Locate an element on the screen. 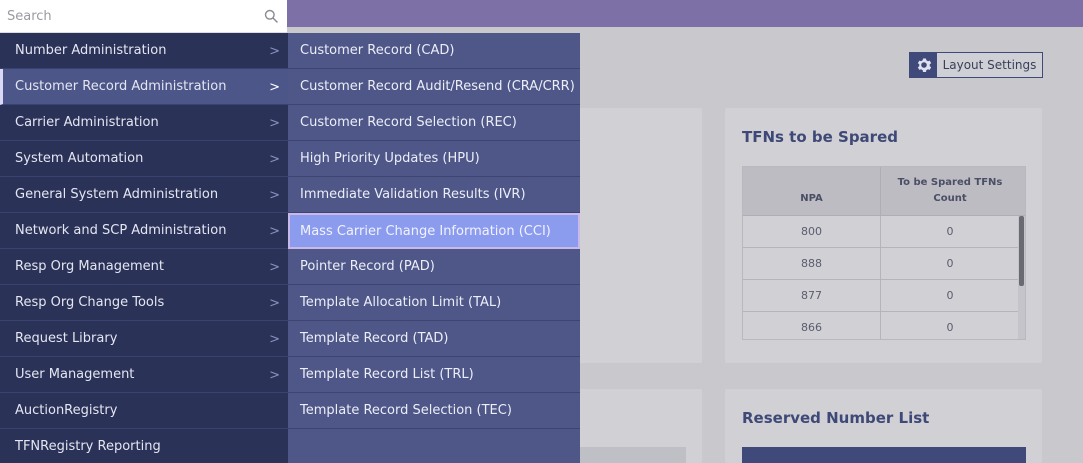 The image size is (1083, 463). table-row: 800 0 is located at coordinates (884, 232).